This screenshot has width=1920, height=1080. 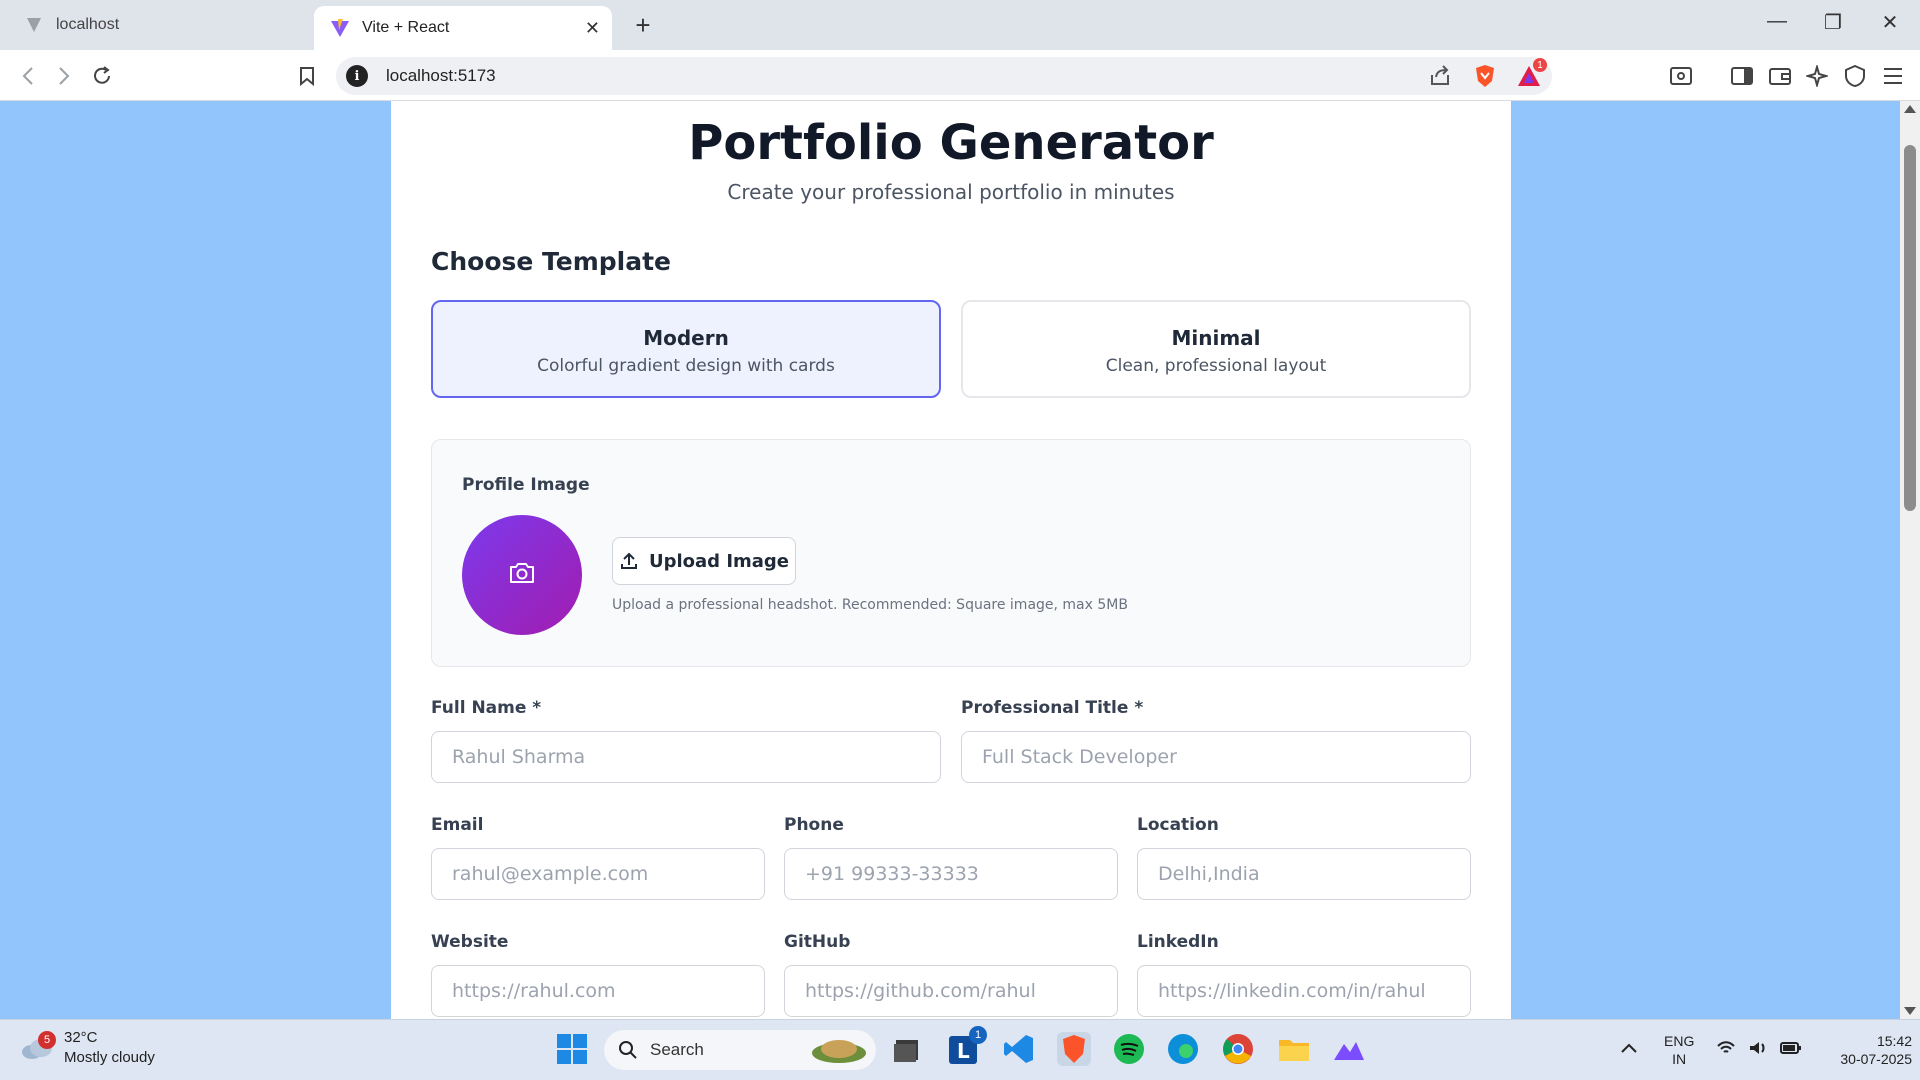 I want to click on windows-start-icon, so click(x=572, y=1049).